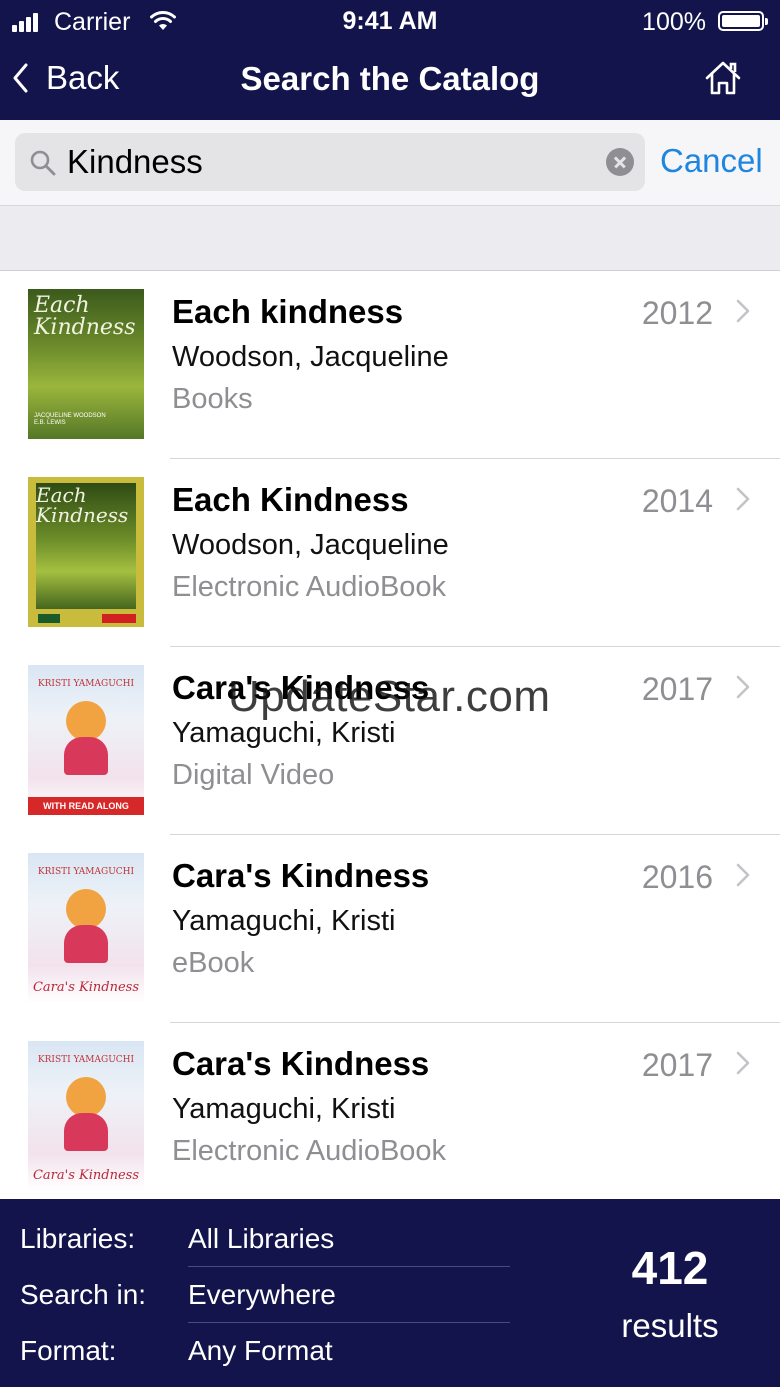 This screenshot has height=1387, width=780. Describe the element at coordinates (390, 78) in the screenshot. I see `page-title: Search the Catalog` at that location.